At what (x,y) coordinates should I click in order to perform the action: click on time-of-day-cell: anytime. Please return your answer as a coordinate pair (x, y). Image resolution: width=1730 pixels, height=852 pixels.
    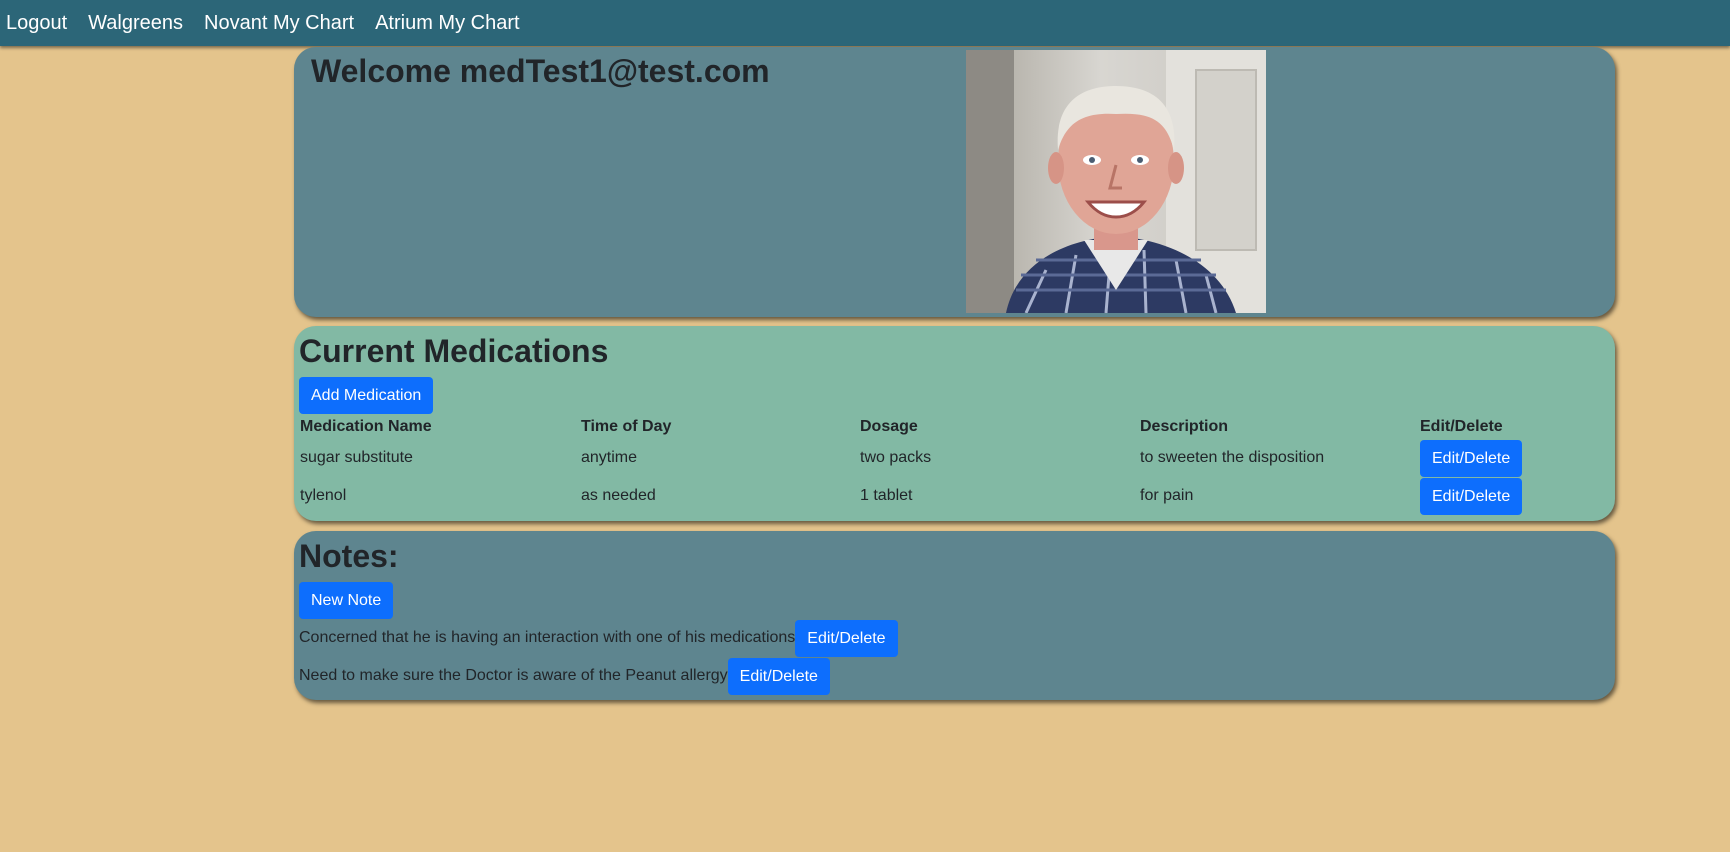
    Looking at the image, I should click on (609, 457).